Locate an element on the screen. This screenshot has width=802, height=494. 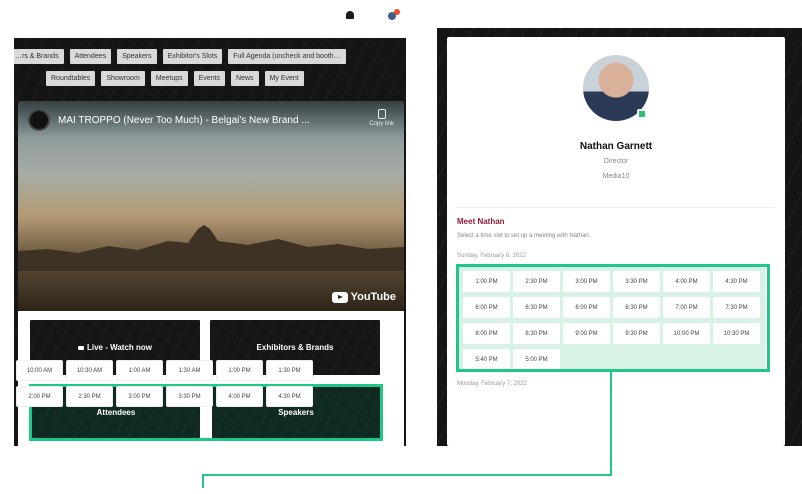
copy-link-button: Copy link is located at coordinates (381, 118).